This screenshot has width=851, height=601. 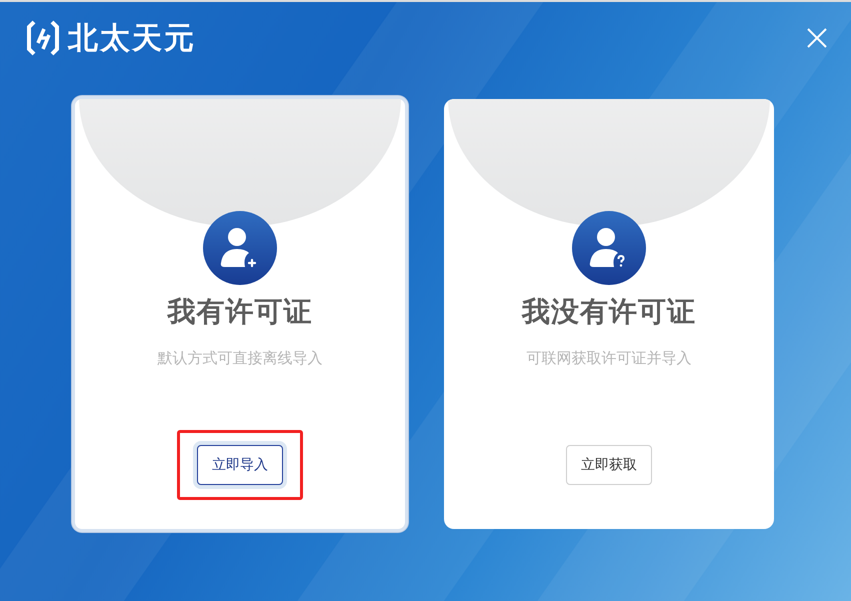 What do you see at coordinates (240, 358) in the screenshot?
I see `option-description: 默认方式可直接离线导入` at bounding box center [240, 358].